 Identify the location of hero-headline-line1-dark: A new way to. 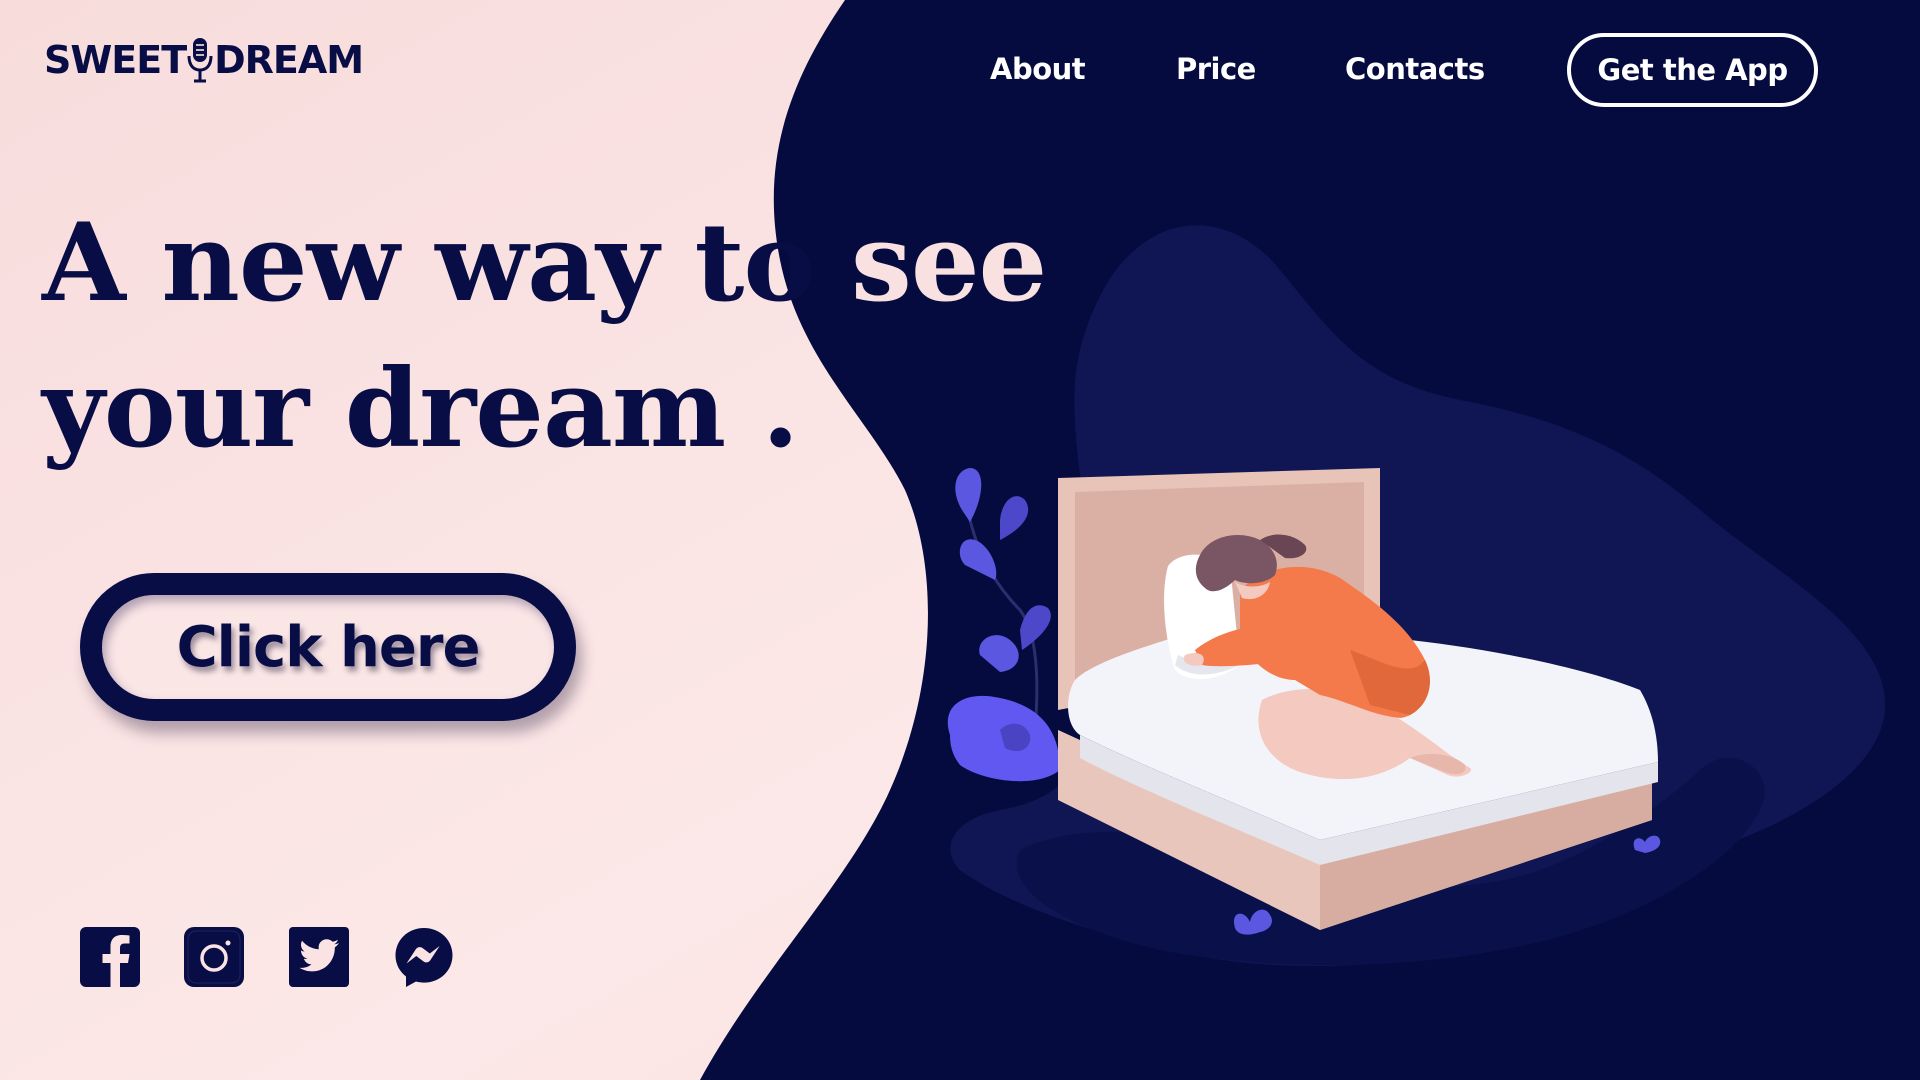
(428, 263).